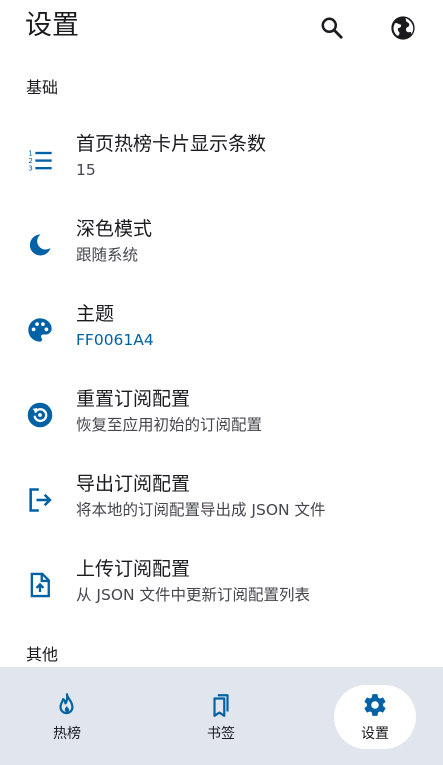 The width and height of the screenshot is (443, 765). What do you see at coordinates (107, 255) in the screenshot?
I see `setting-item-value: 跟随系统` at bounding box center [107, 255].